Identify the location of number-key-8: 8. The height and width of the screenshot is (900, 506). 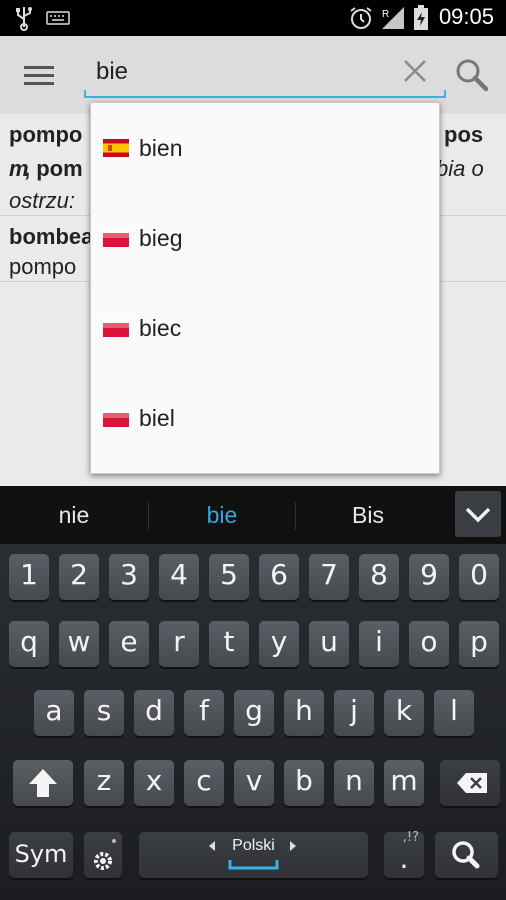
(379, 577).